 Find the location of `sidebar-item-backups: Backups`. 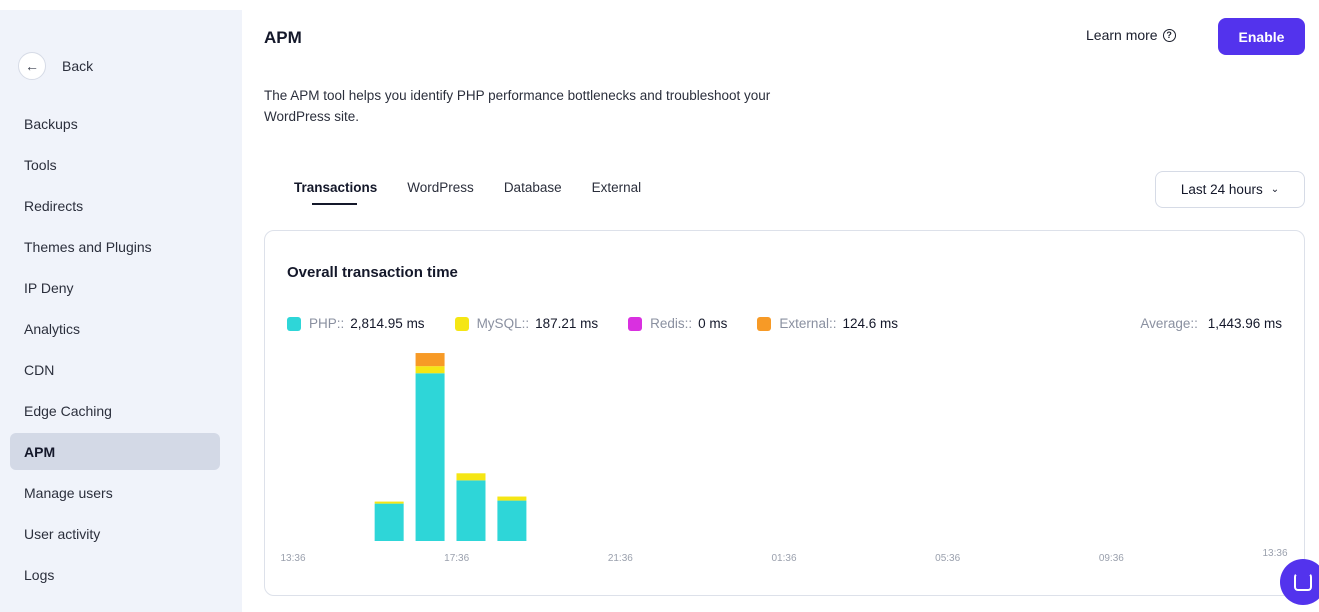

sidebar-item-backups: Backups is located at coordinates (115, 123).